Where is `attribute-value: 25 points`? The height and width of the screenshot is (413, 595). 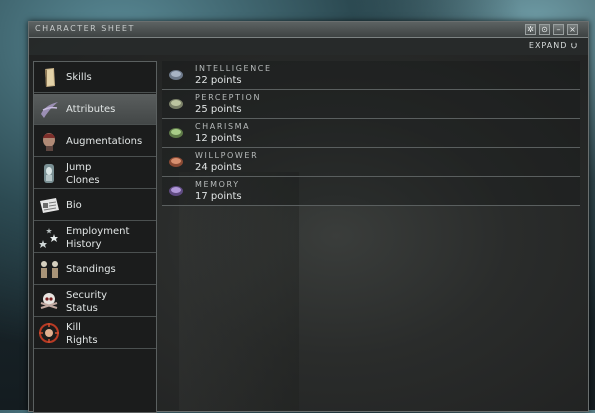 attribute-value: 25 points is located at coordinates (218, 109).